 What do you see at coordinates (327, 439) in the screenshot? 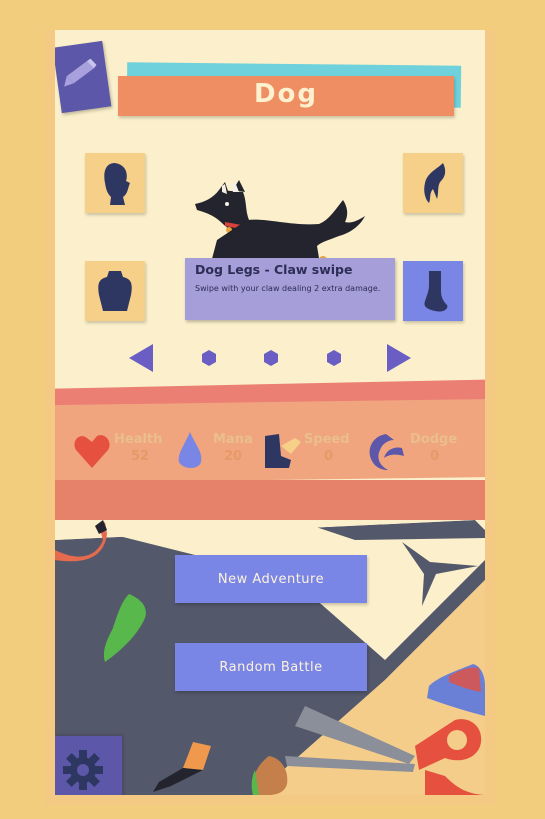
I see `speed-label: Speed` at bounding box center [327, 439].